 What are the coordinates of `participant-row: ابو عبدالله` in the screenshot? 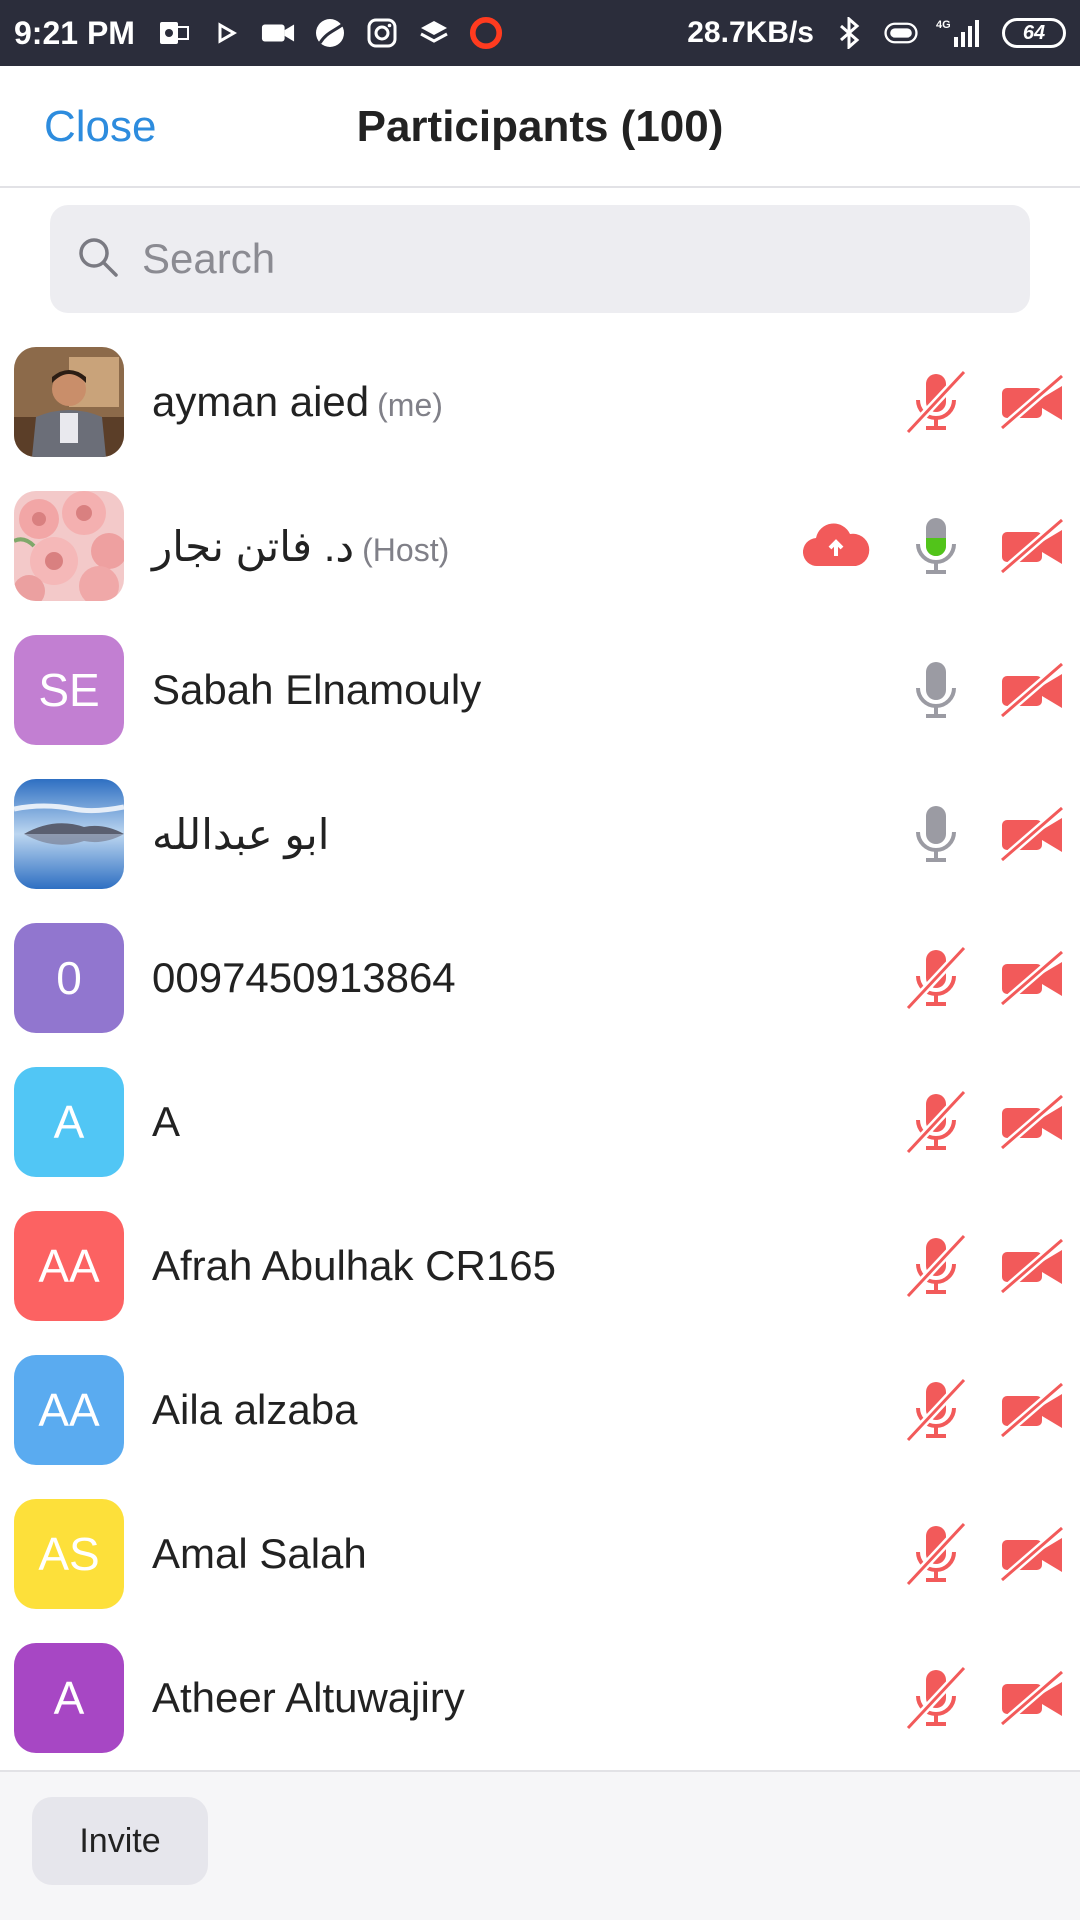 It's located at (540, 834).